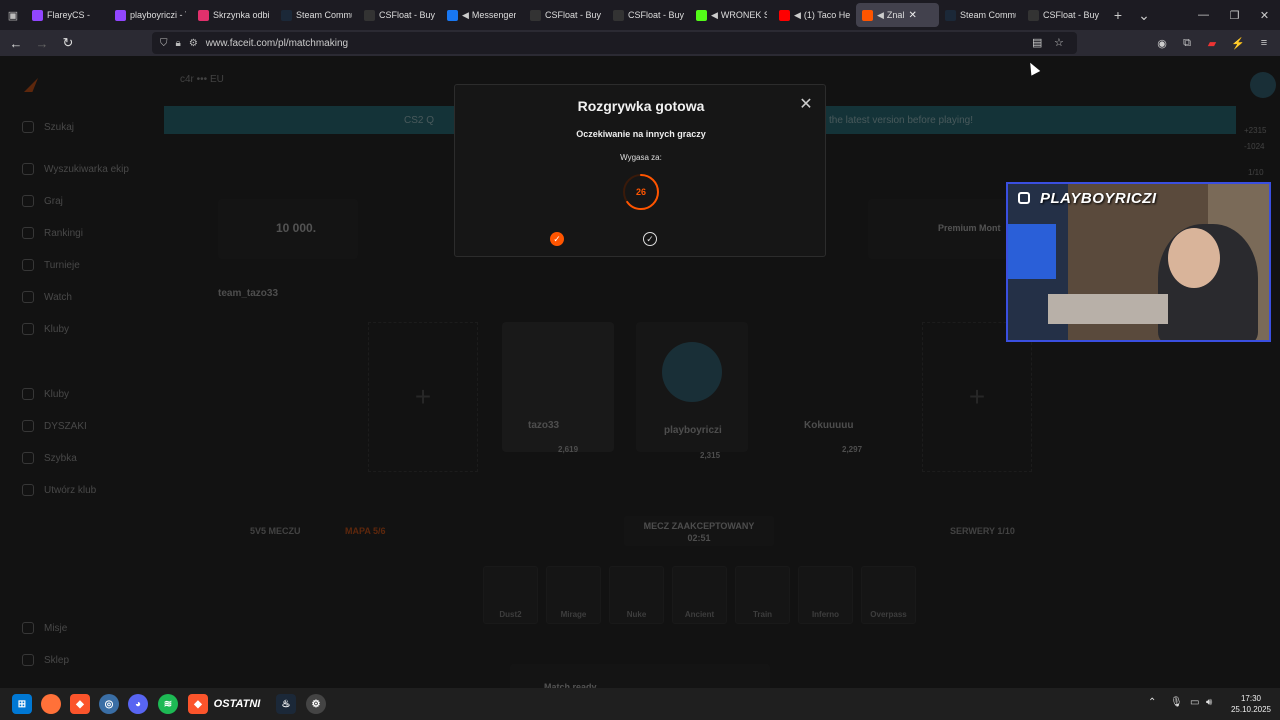 The width and height of the screenshot is (1280, 720). What do you see at coordinates (1203, 15) in the screenshot?
I see `minimize-button: —` at bounding box center [1203, 15].